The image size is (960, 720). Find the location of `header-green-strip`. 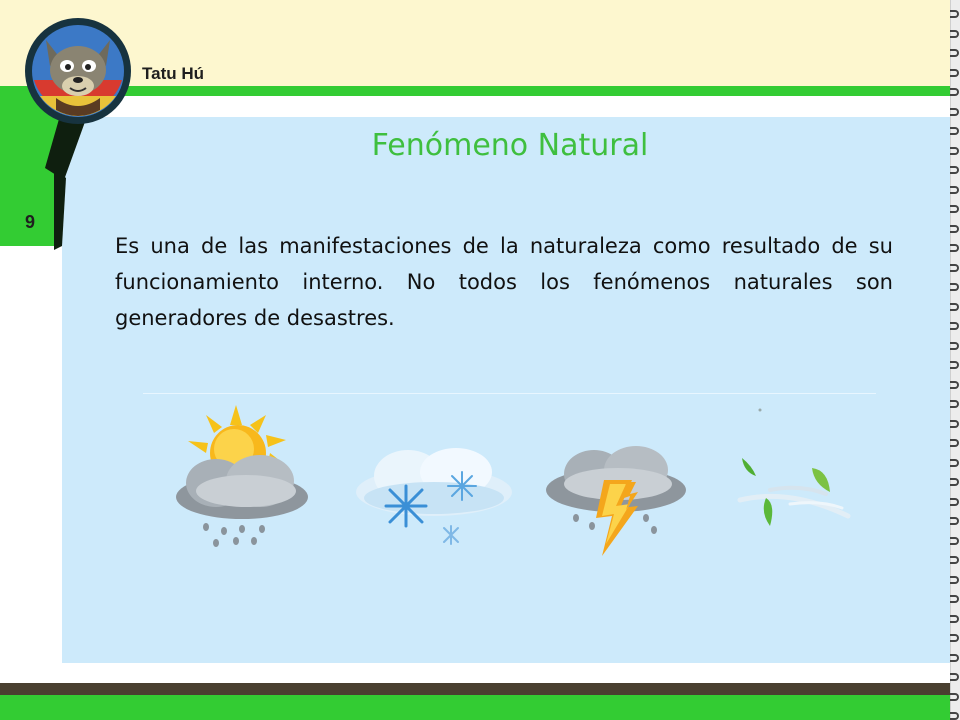

header-green-strip is located at coordinates (475, 91).